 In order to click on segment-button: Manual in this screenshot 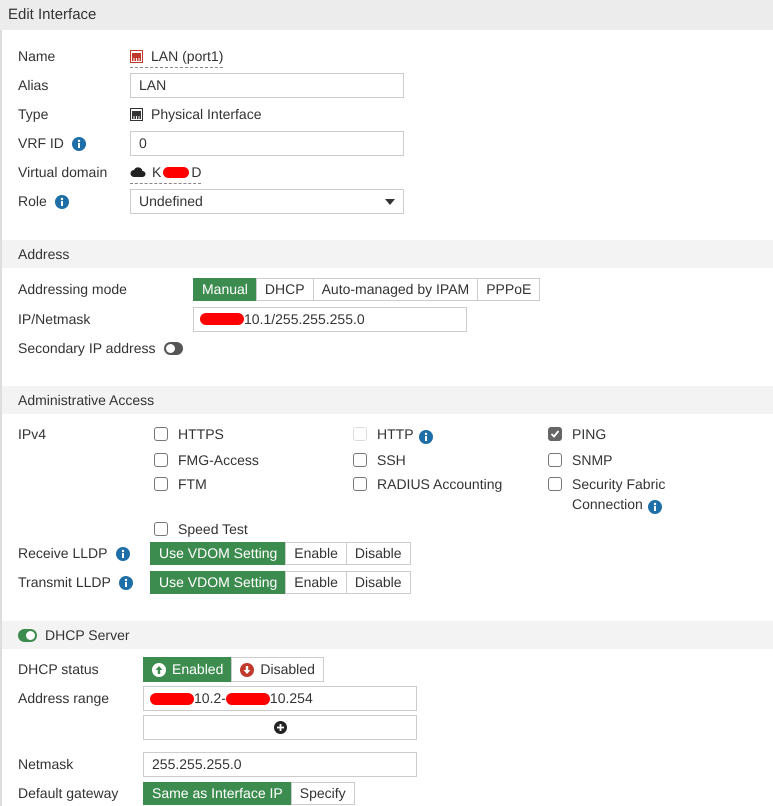, I will do `click(225, 289)`.